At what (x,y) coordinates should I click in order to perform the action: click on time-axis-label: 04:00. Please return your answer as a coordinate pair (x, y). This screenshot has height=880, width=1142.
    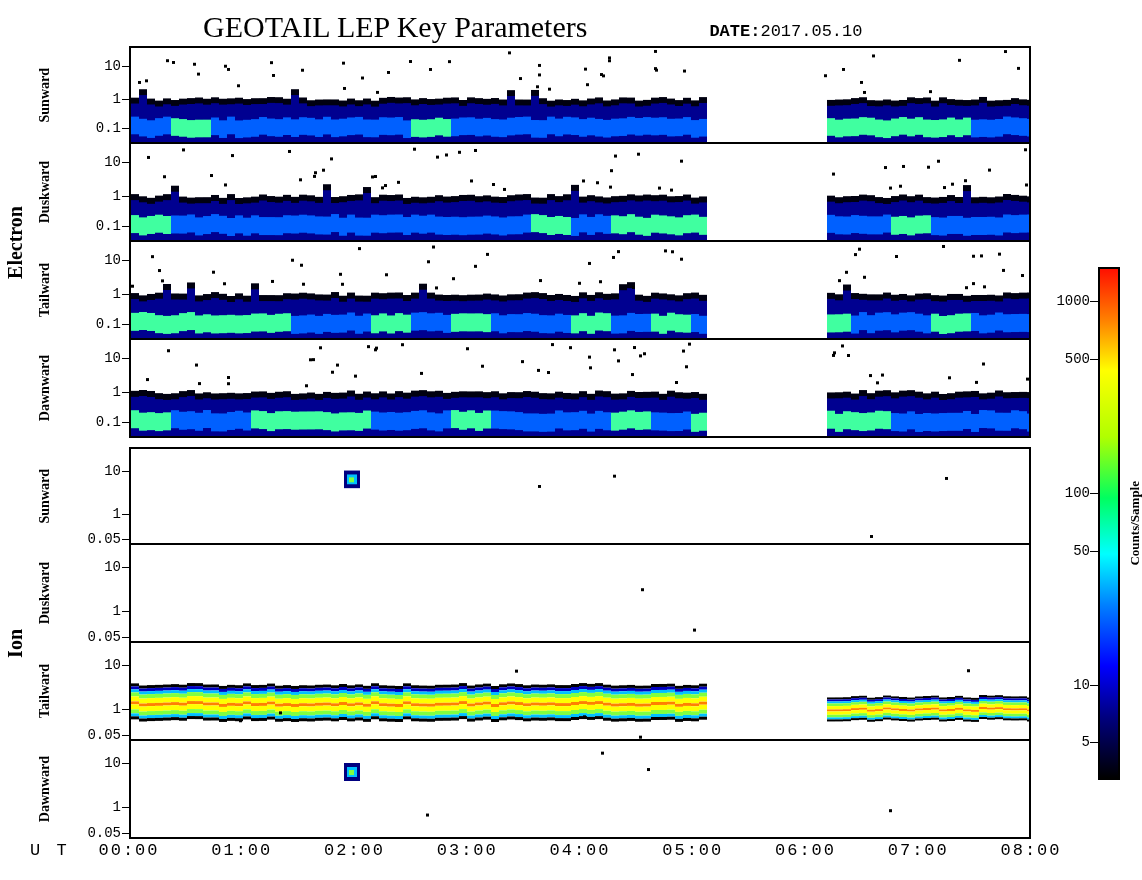
    Looking at the image, I should click on (580, 851).